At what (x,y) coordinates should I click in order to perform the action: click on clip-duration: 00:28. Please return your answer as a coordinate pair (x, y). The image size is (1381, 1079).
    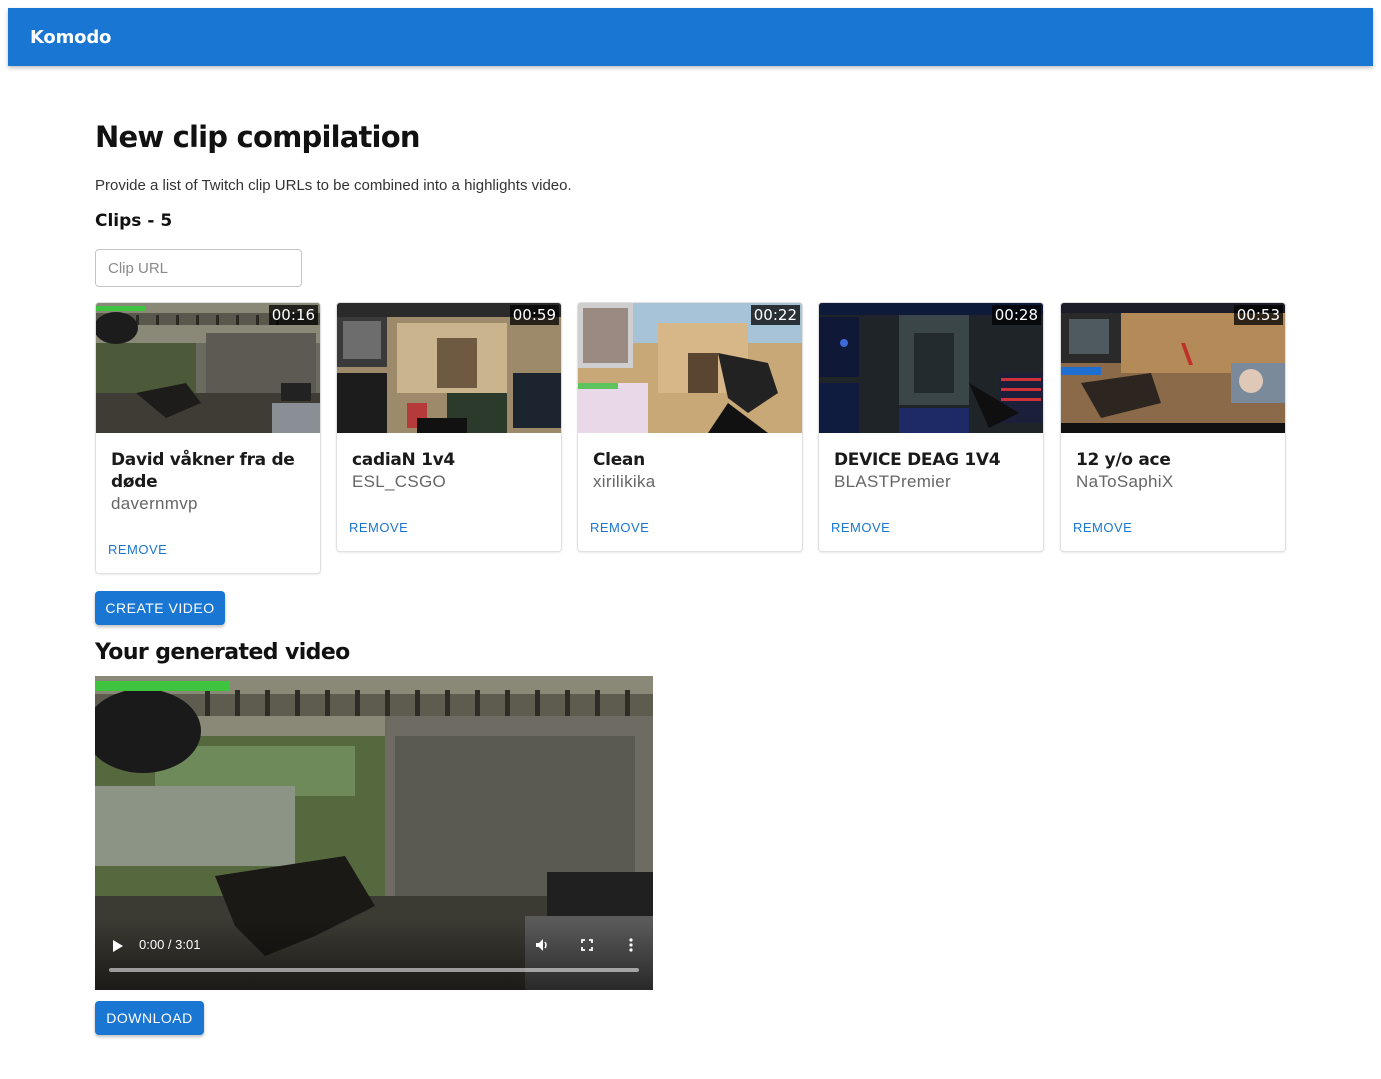
    Looking at the image, I should click on (1016, 315).